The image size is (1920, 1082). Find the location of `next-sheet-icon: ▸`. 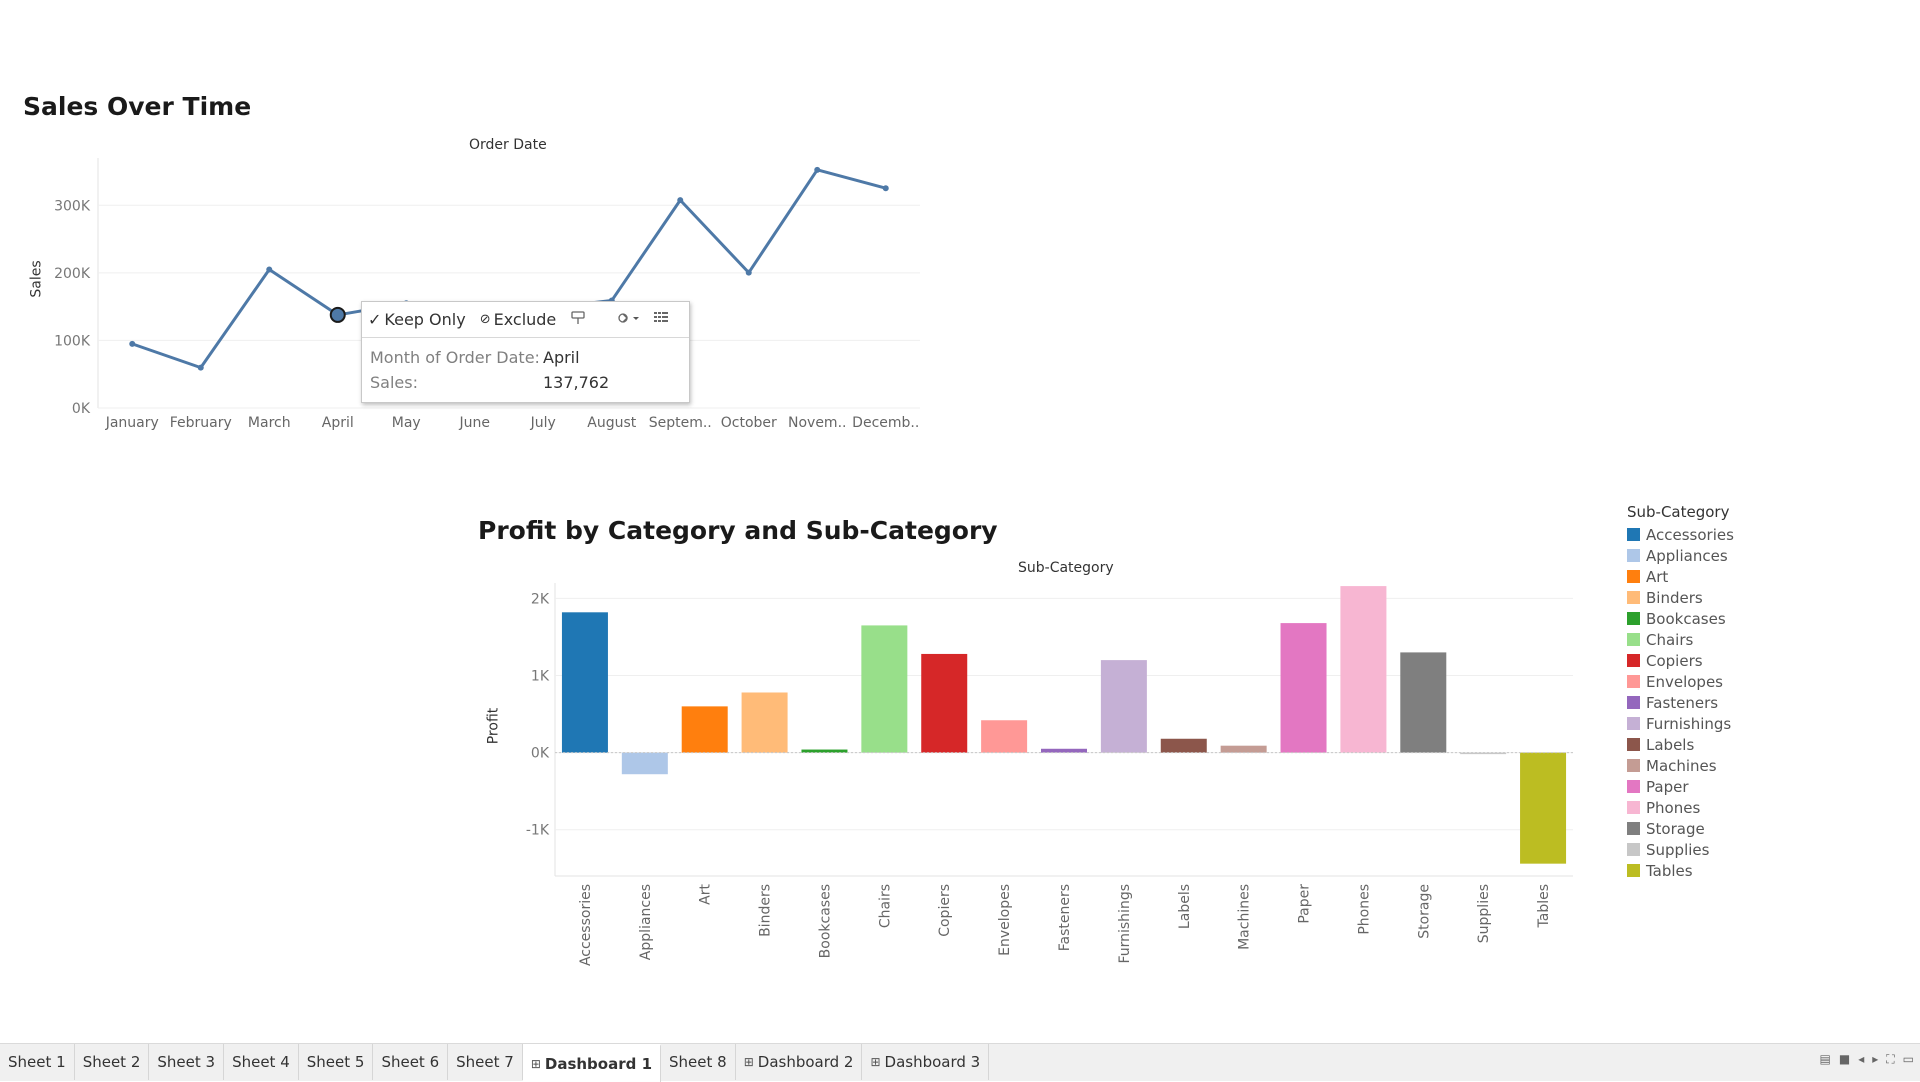

next-sheet-icon: ▸ is located at coordinates (1875, 1059).